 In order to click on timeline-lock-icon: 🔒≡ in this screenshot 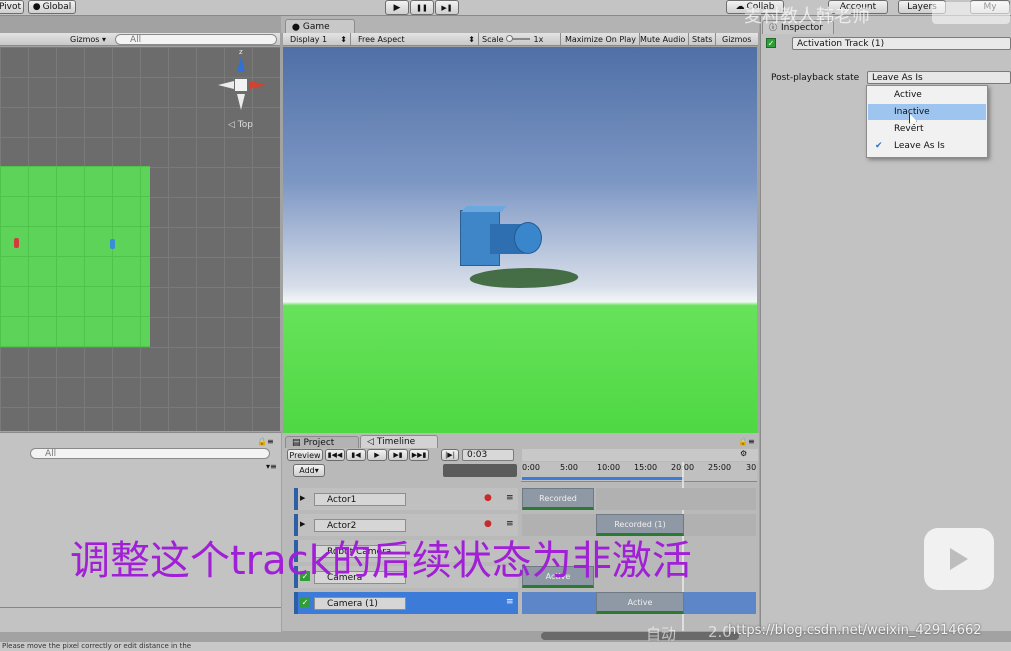, I will do `click(746, 441)`.